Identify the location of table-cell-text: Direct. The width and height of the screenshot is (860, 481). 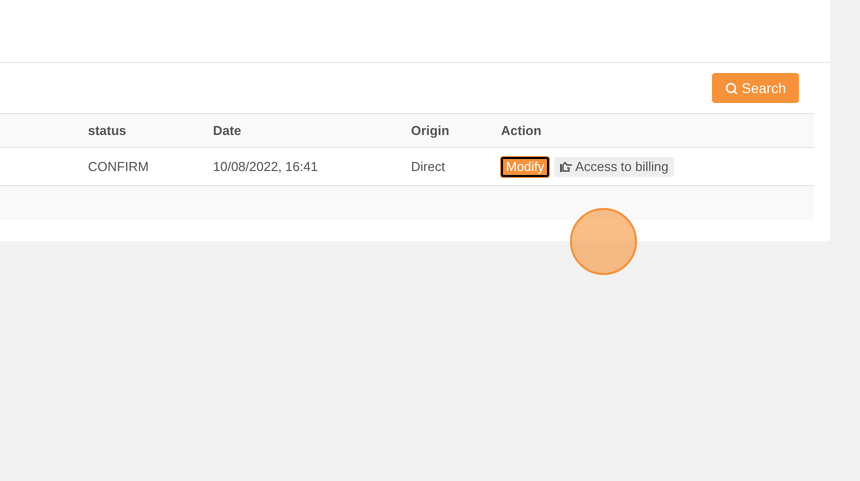
(428, 167).